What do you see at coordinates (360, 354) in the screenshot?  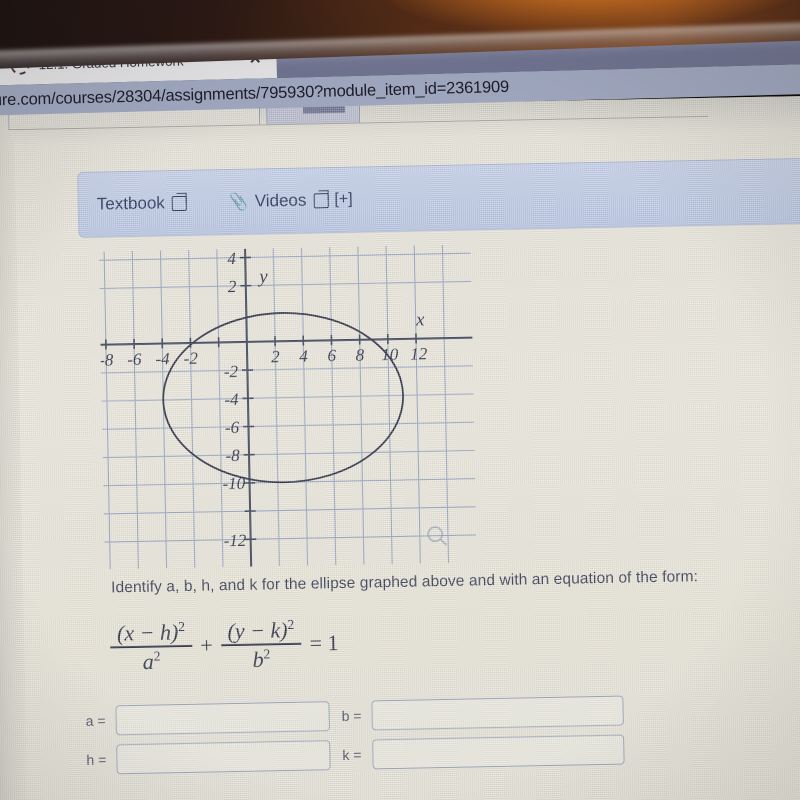 I see `svg-text: 8` at bounding box center [360, 354].